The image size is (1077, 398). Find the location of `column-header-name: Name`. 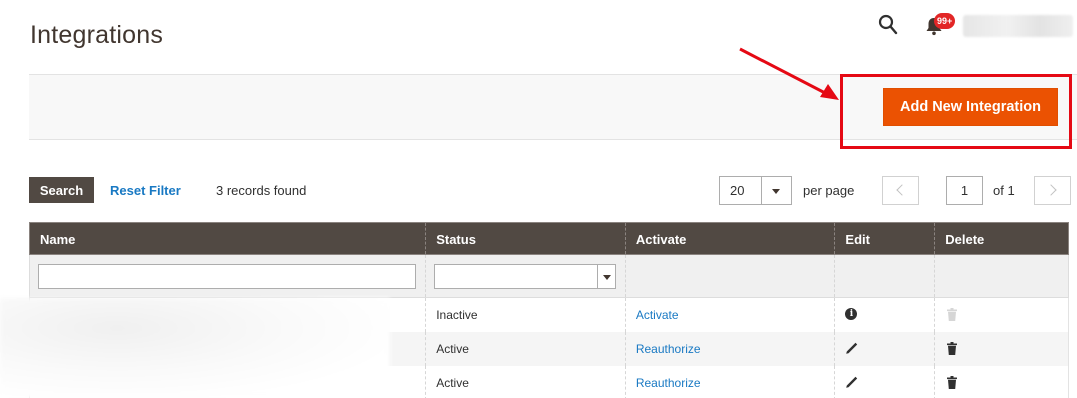

column-header-name: Name is located at coordinates (227, 238).